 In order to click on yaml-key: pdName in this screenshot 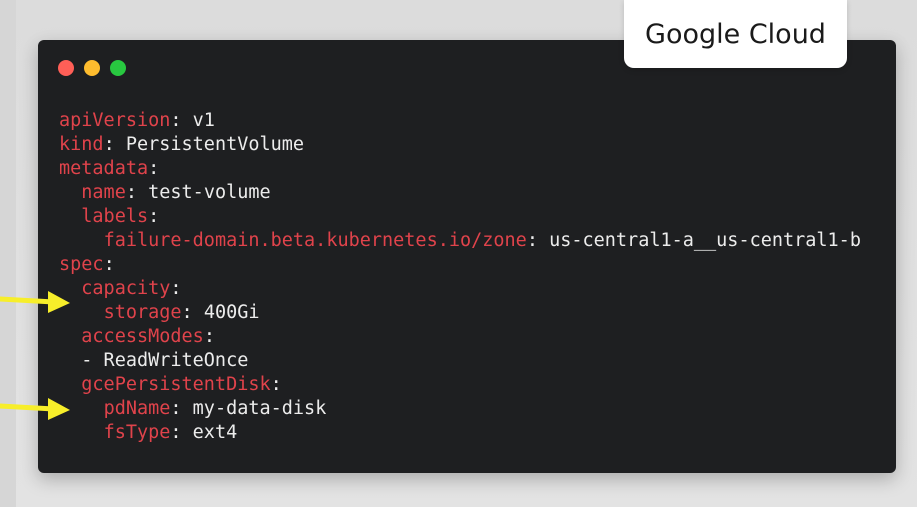, I will do `click(137, 408)`.